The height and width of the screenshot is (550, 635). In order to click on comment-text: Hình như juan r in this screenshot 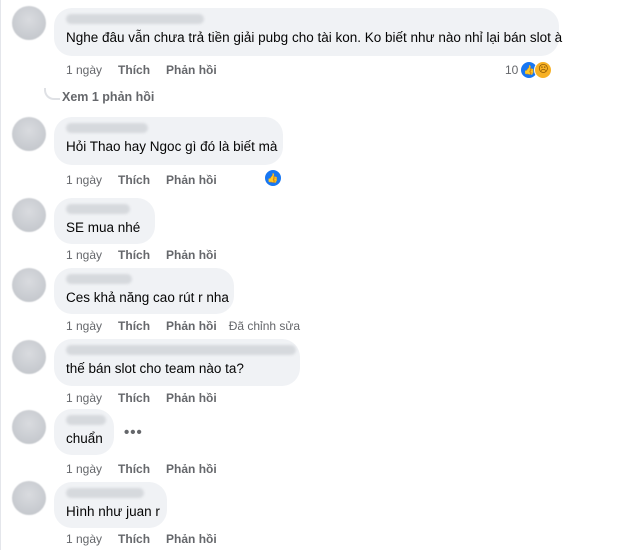, I will do `click(113, 511)`.